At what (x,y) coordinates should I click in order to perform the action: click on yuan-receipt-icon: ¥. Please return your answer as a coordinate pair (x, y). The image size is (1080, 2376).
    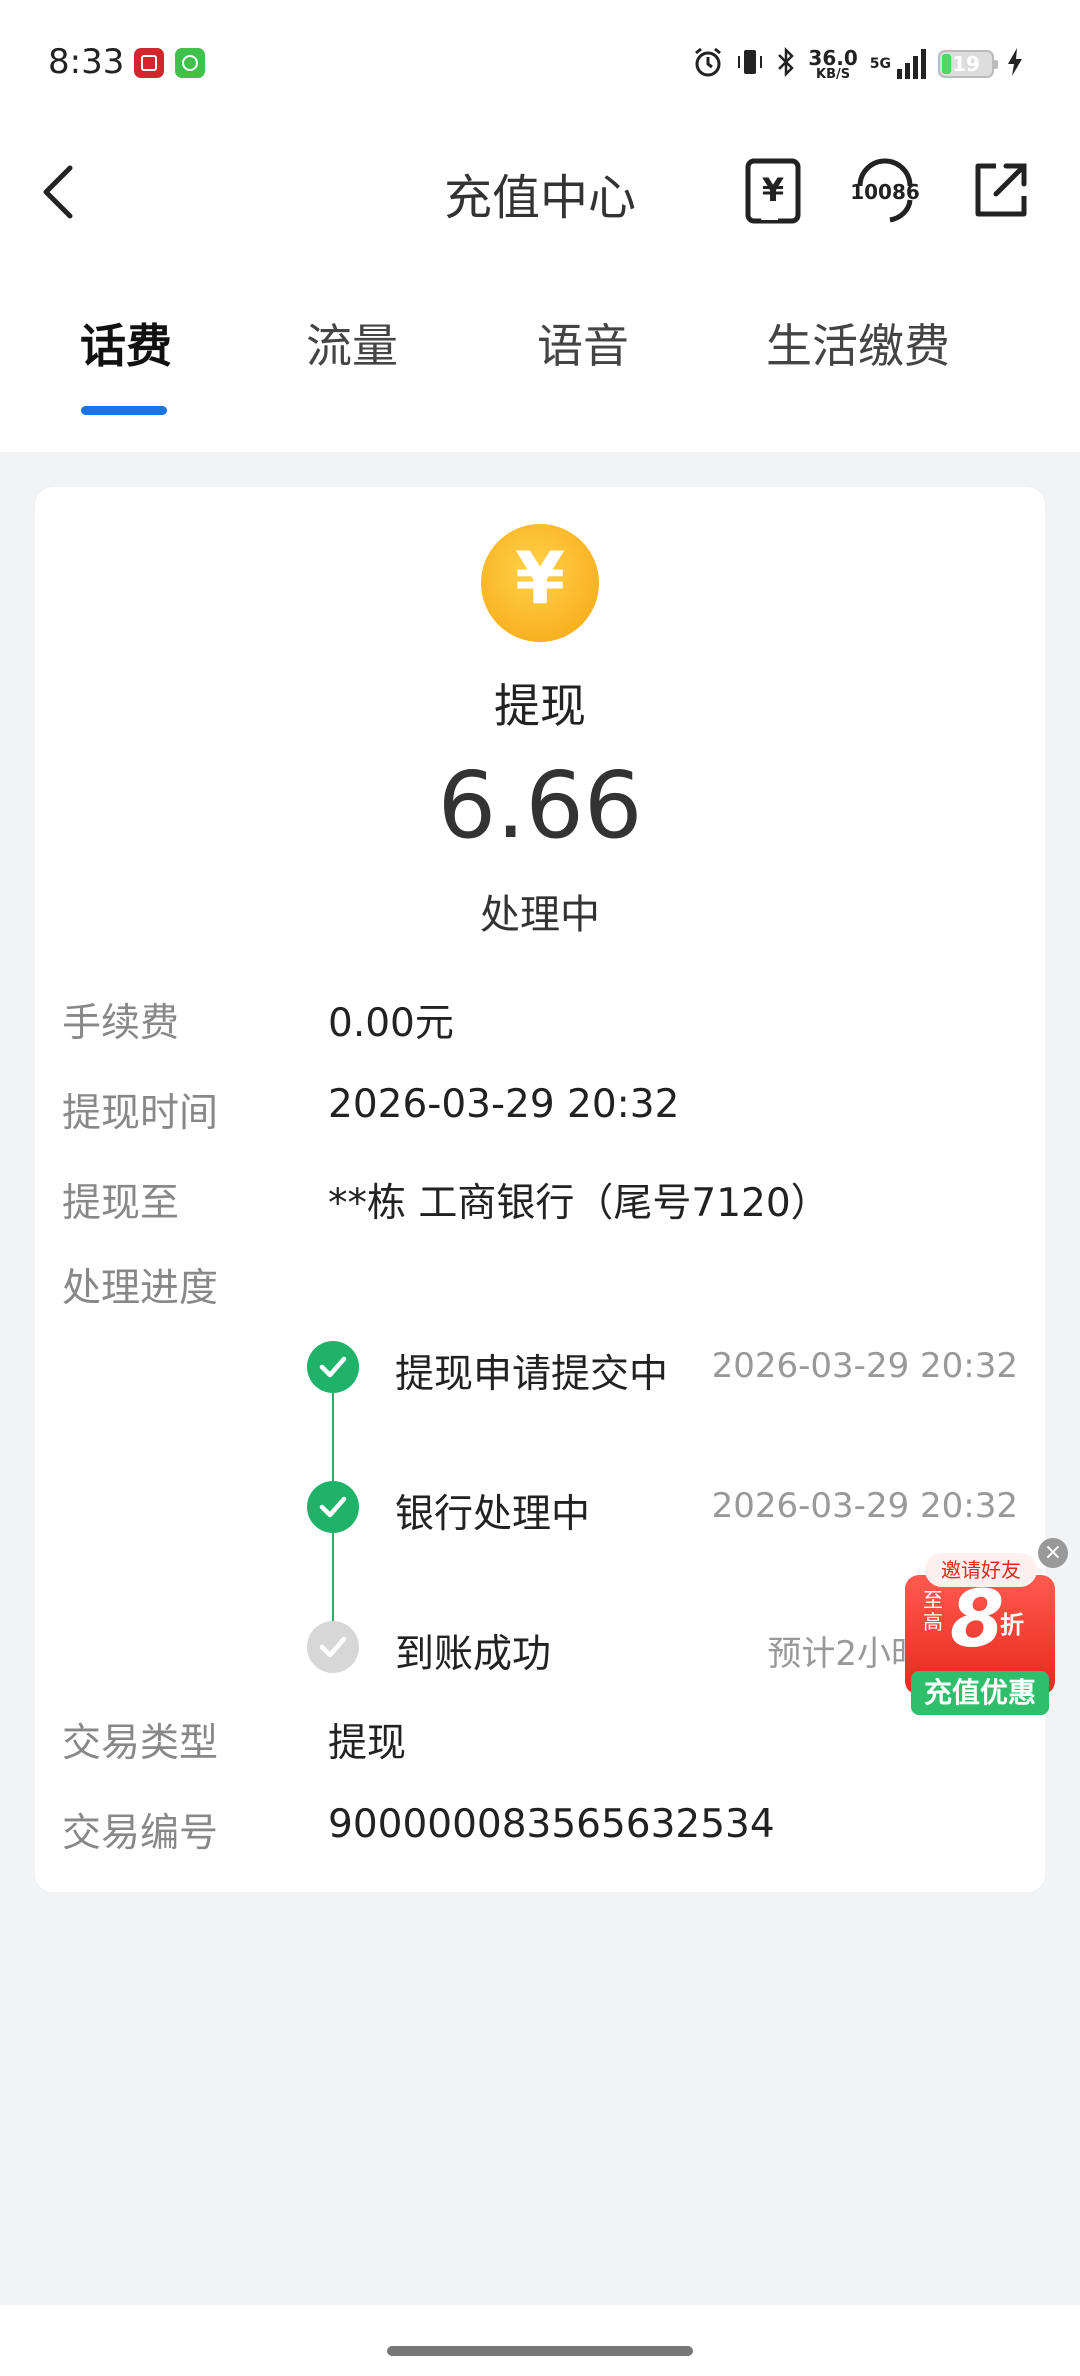
    Looking at the image, I should click on (773, 191).